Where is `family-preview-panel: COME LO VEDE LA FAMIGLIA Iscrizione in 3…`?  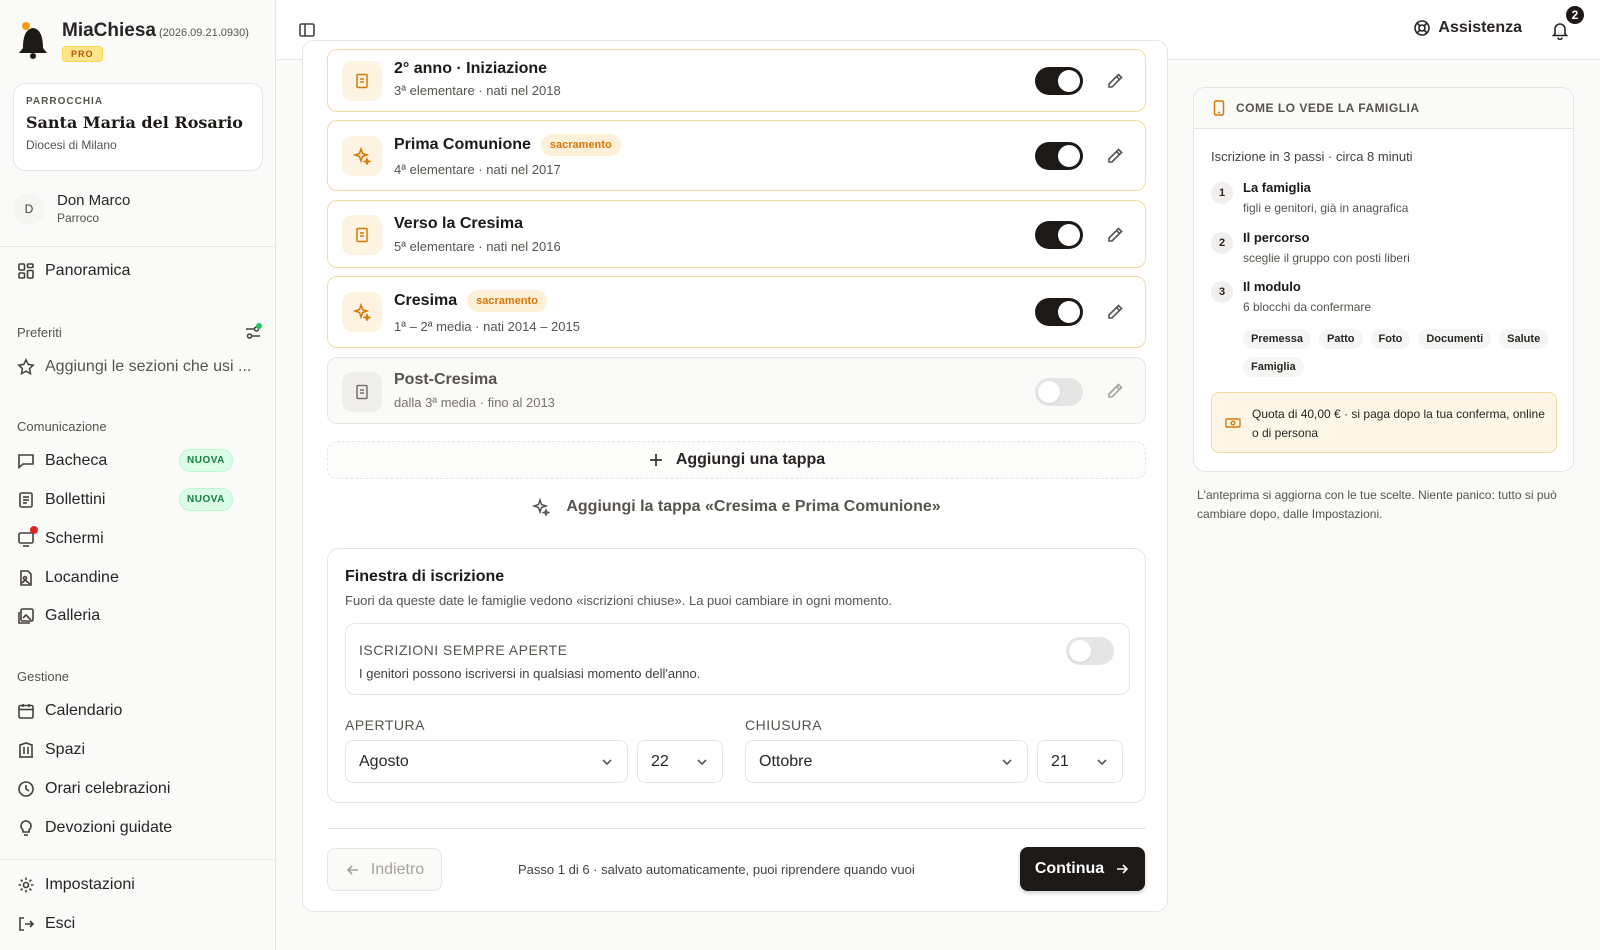 family-preview-panel: COME LO VEDE LA FAMIGLIA Iscrizione in 3… is located at coordinates (1383, 279).